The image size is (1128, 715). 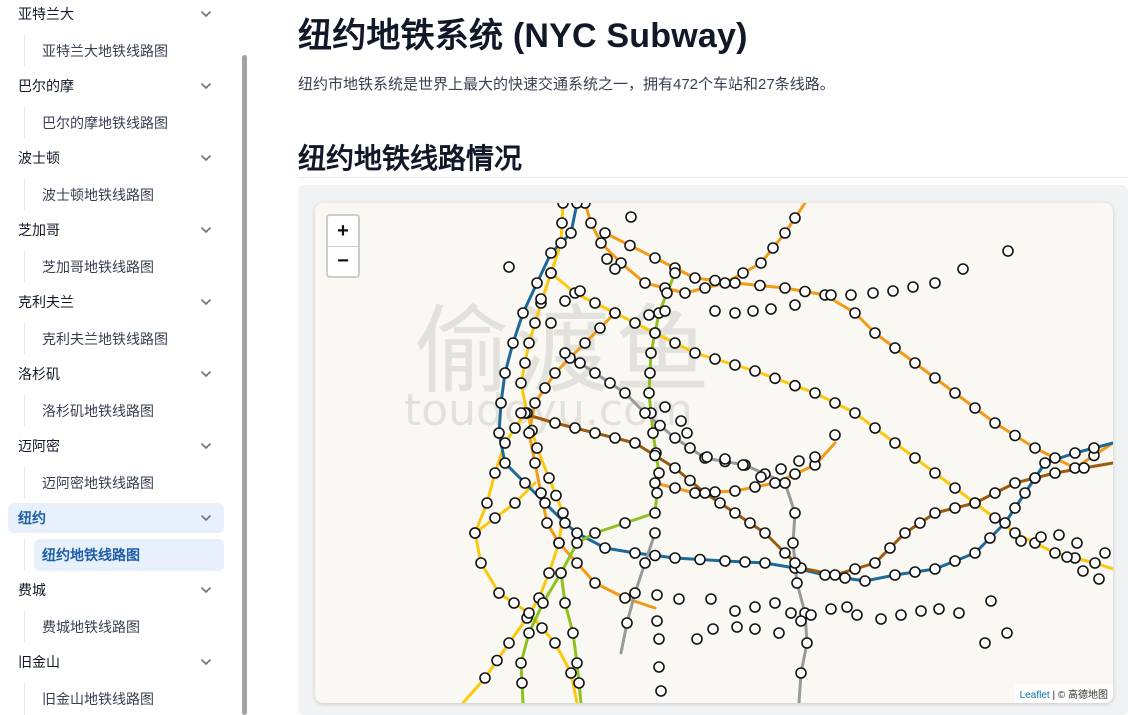 What do you see at coordinates (116, 230) in the screenshot?
I see `sidebar-city-toggle: 芝加哥` at bounding box center [116, 230].